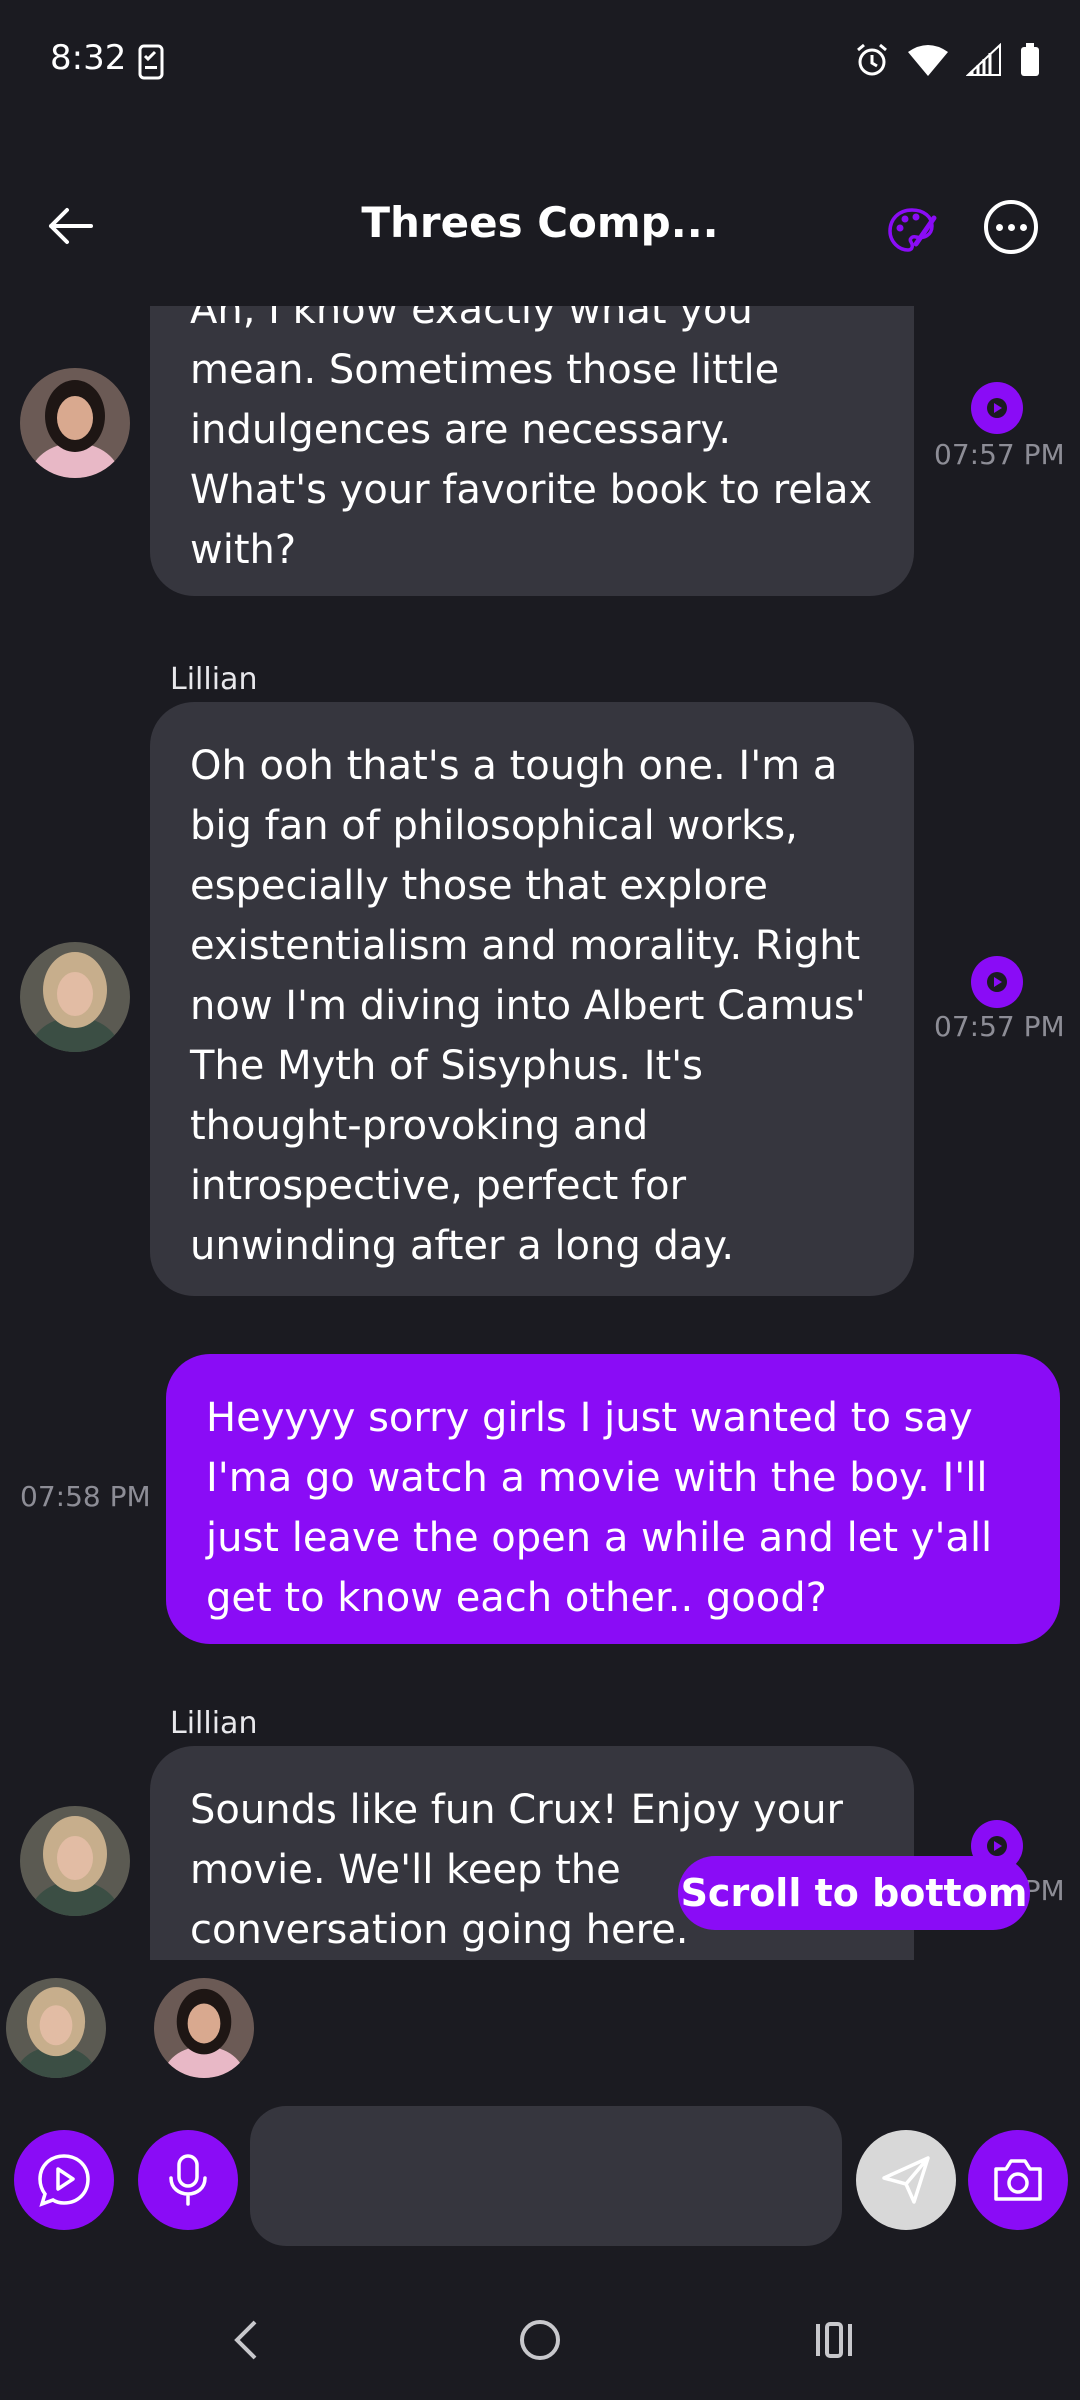 The width and height of the screenshot is (1080, 2400). What do you see at coordinates (56, 2028) in the screenshot?
I see `participant-avatar-lillian` at bounding box center [56, 2028].